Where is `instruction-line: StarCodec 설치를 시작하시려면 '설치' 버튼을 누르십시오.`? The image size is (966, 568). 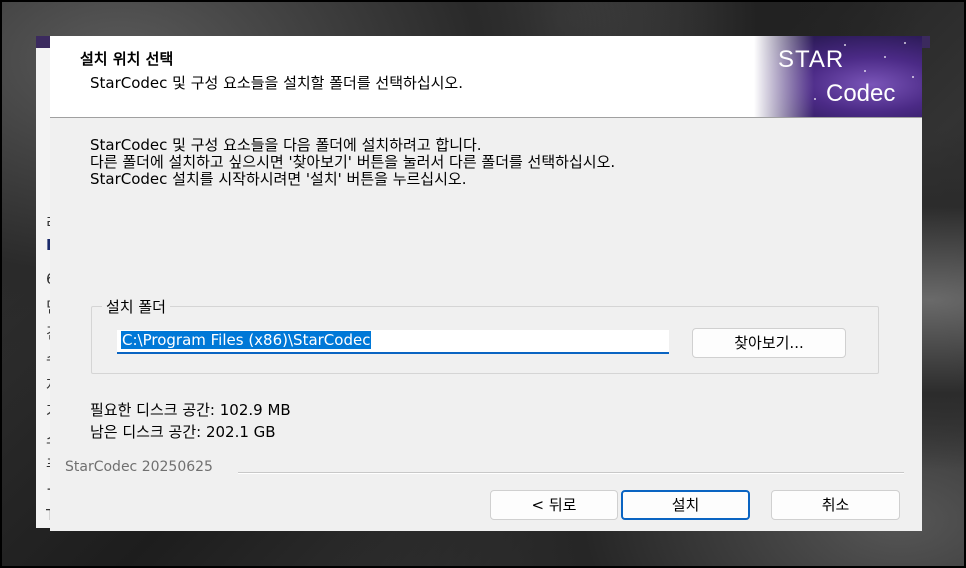 instruction-line: StarCodec 설치를 시작하시려면 '설치' 버튼을 누르십시오. is located at coordinates (278, 179).